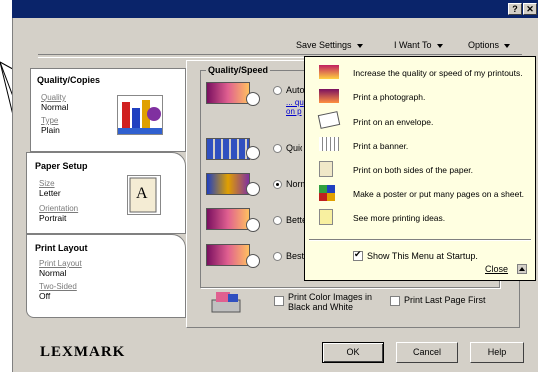 This screenshot has height=372, width=538. What do you see at coordinates (295, 184) in the screenshot?
I see `normal-label: Normal` at bounding box center [295, 184].